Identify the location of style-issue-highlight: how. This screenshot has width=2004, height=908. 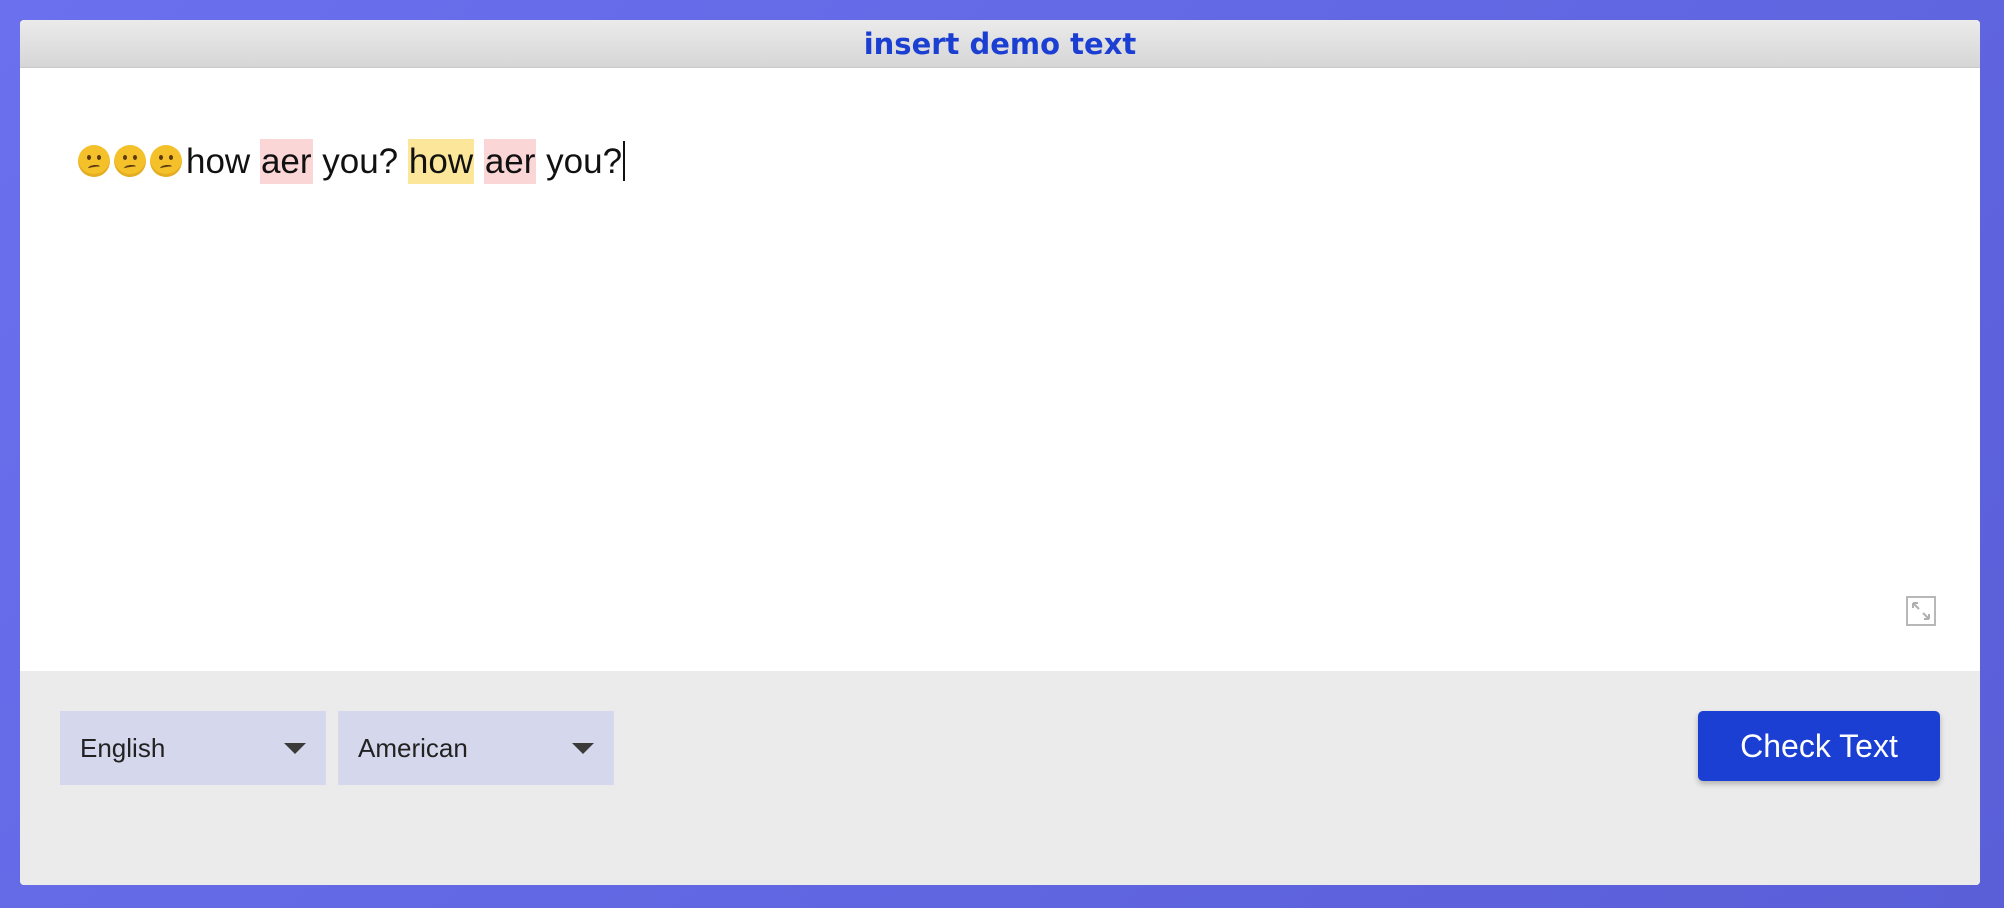
(441, 161).